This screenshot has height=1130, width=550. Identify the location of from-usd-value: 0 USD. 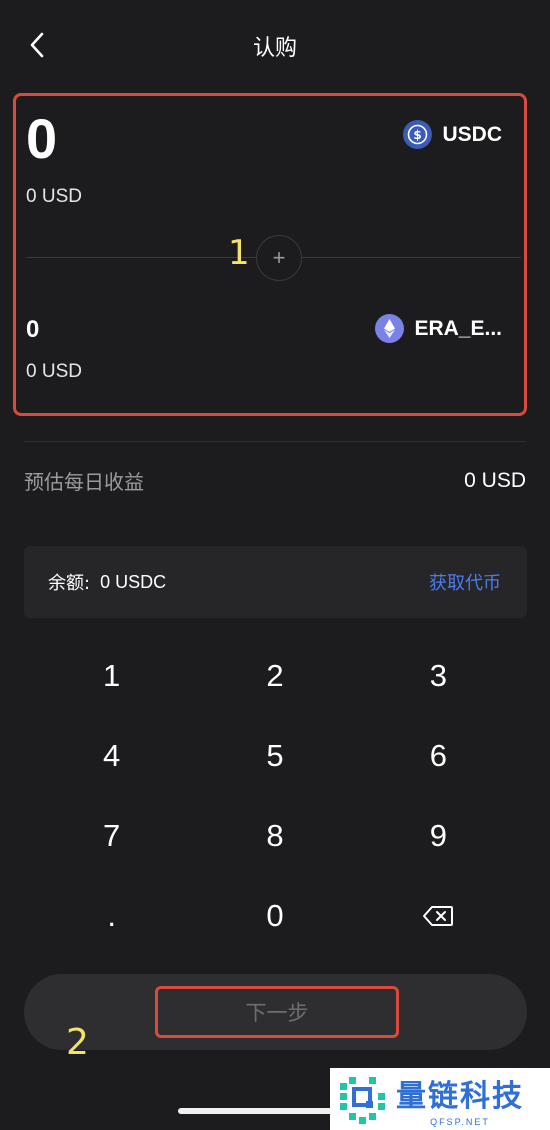
(54, 196).